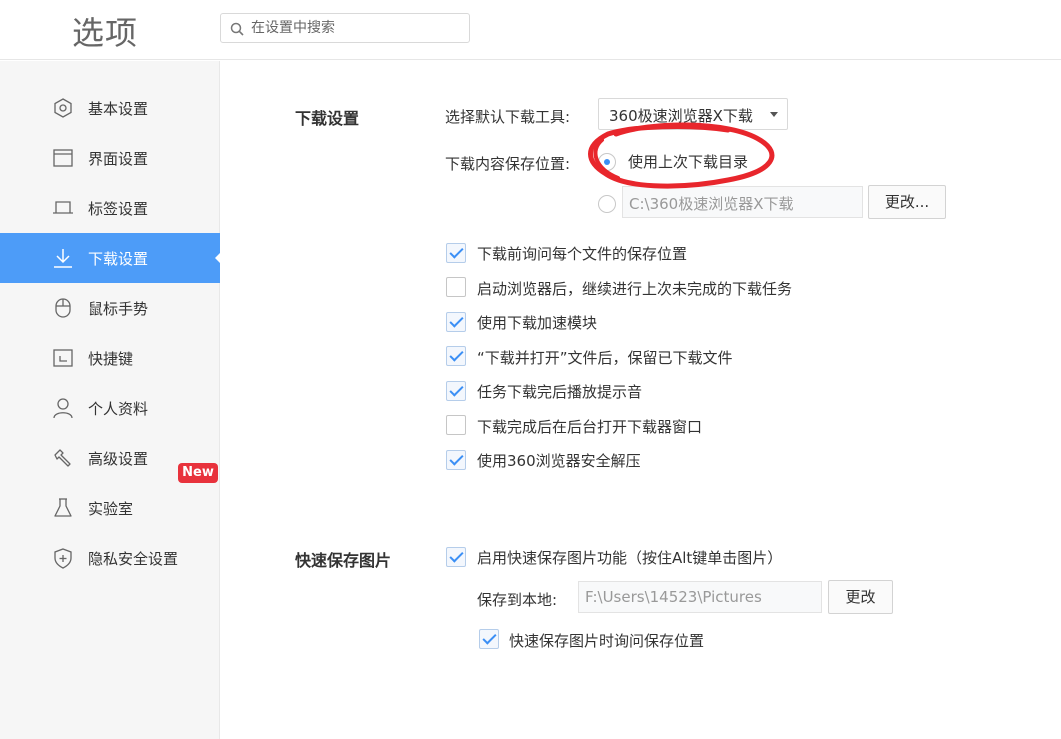  What do you see at coordinates (356, 28) in the screenshot?
I see `search-input` at bounding box center [356, 28].